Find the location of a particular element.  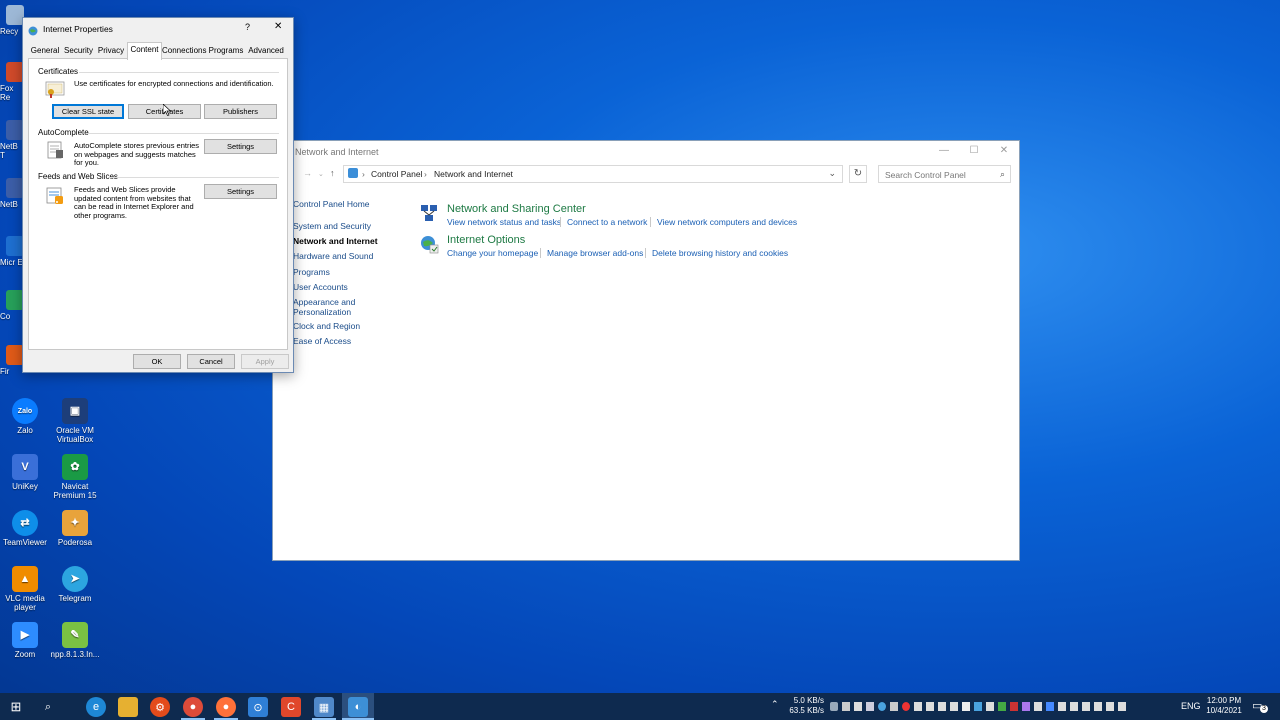

up-button: ↑ is located at coordinates (332, 173).